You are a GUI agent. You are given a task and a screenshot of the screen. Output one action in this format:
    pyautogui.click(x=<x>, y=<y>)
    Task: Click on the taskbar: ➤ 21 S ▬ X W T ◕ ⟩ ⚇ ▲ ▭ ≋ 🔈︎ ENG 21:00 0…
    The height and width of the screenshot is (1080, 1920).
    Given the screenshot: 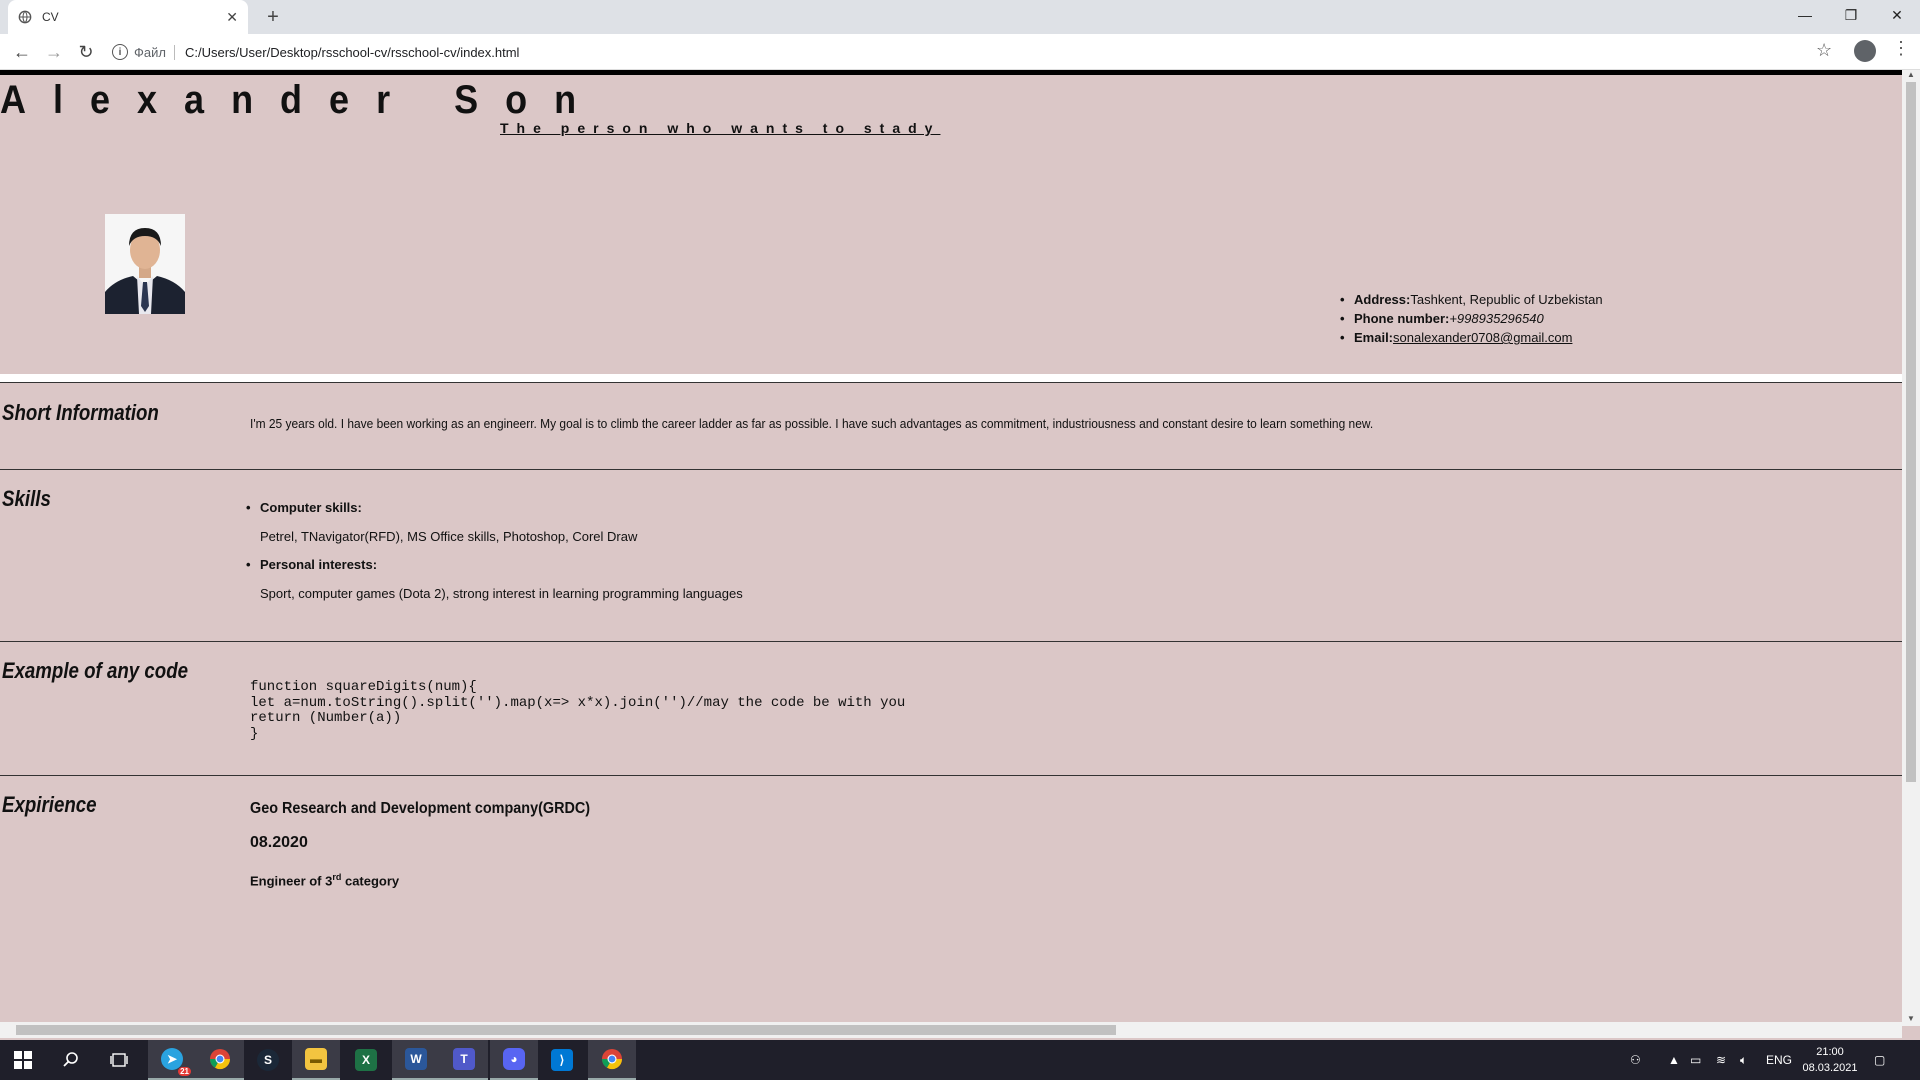 What is the action you would take?
    pyautogui.click(x=960, y=1060)
    